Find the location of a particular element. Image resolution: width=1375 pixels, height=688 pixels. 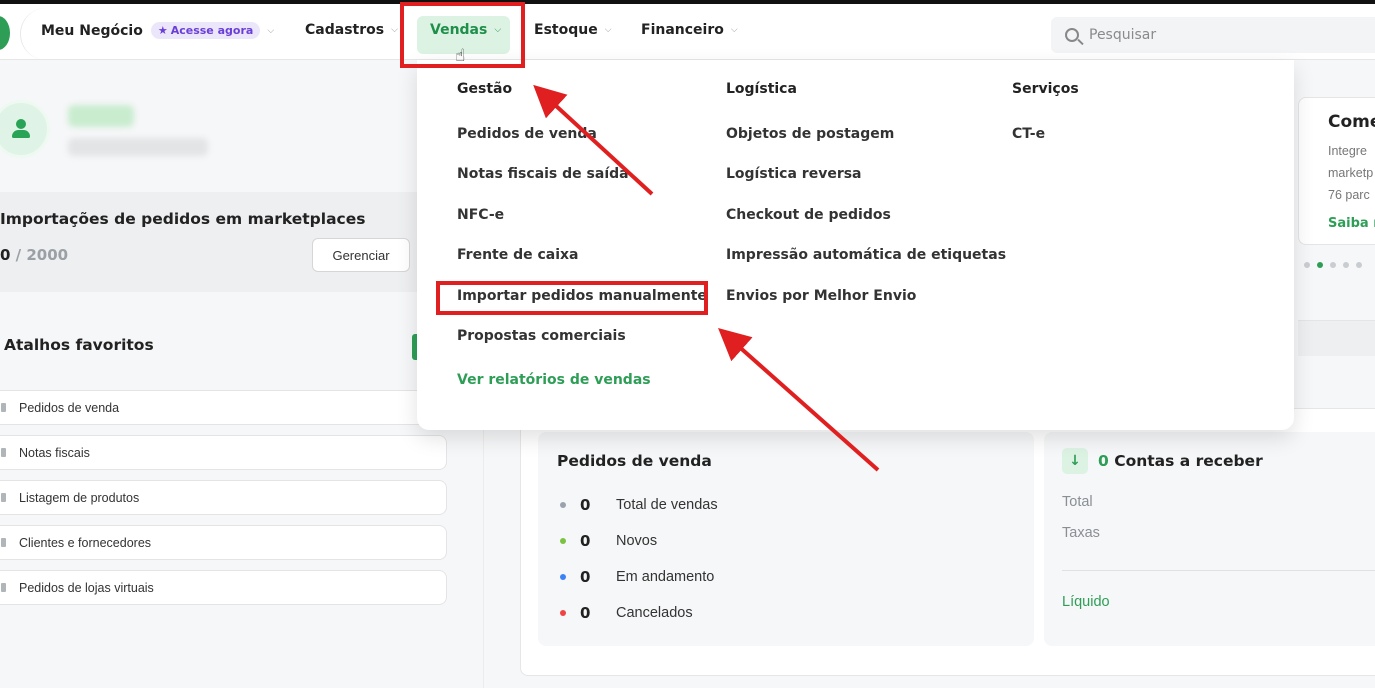

imports-total: 2000 is located at coordinates (47, 255).